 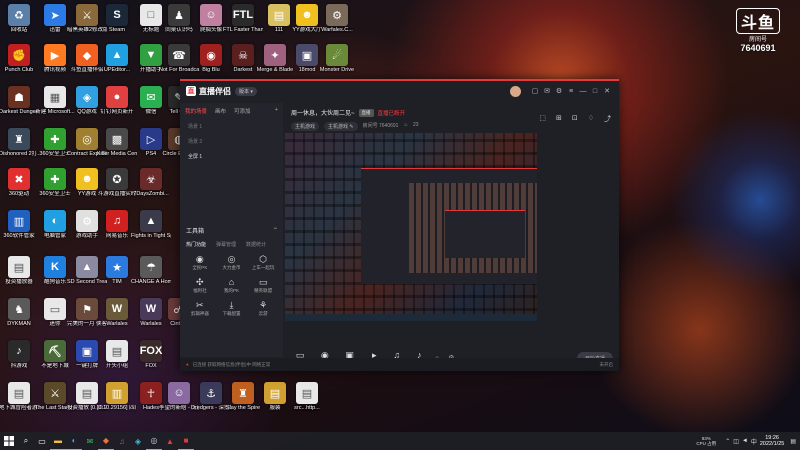 I want to click on desktop-icon: ♞ DYKMAN, so click(x=19, y=313).